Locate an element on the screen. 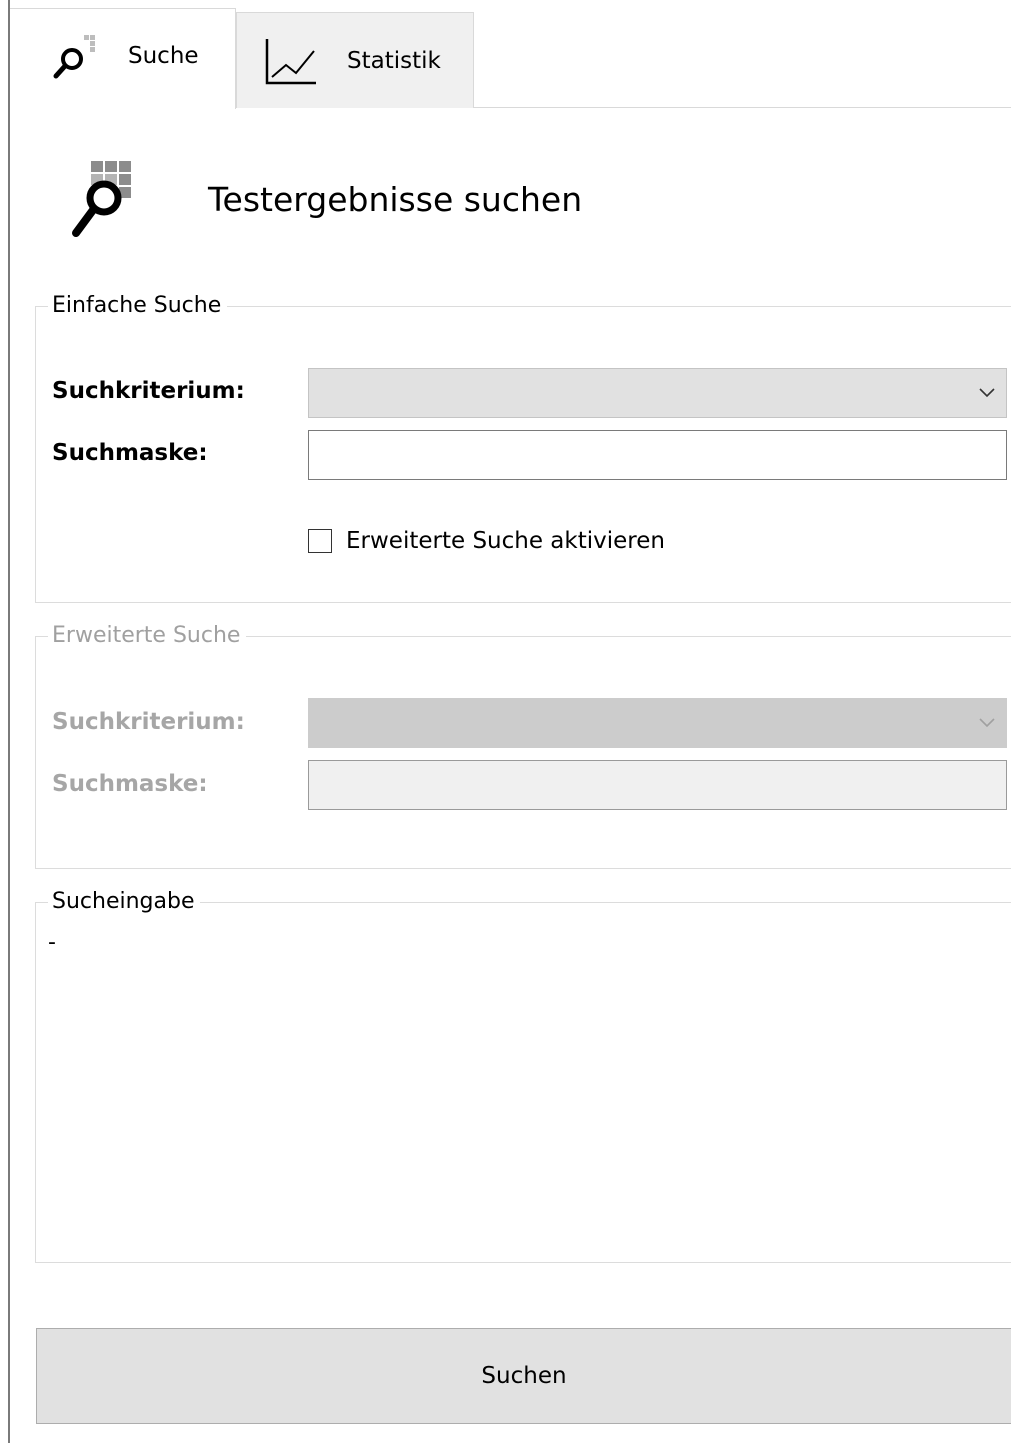 This screenshot has width=1011, height=1443. advanced-search-toggle: Erweiterte Suche aktivieren is located at coordinates (486, 541).